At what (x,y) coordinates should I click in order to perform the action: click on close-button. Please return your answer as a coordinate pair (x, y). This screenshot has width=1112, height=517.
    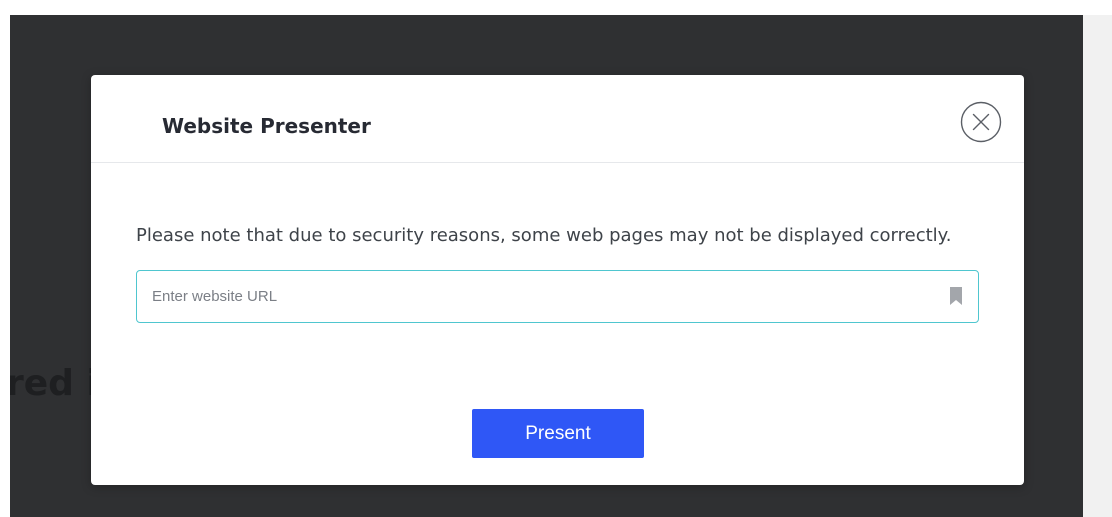
    Looking at the image, I should click on (981, 122).